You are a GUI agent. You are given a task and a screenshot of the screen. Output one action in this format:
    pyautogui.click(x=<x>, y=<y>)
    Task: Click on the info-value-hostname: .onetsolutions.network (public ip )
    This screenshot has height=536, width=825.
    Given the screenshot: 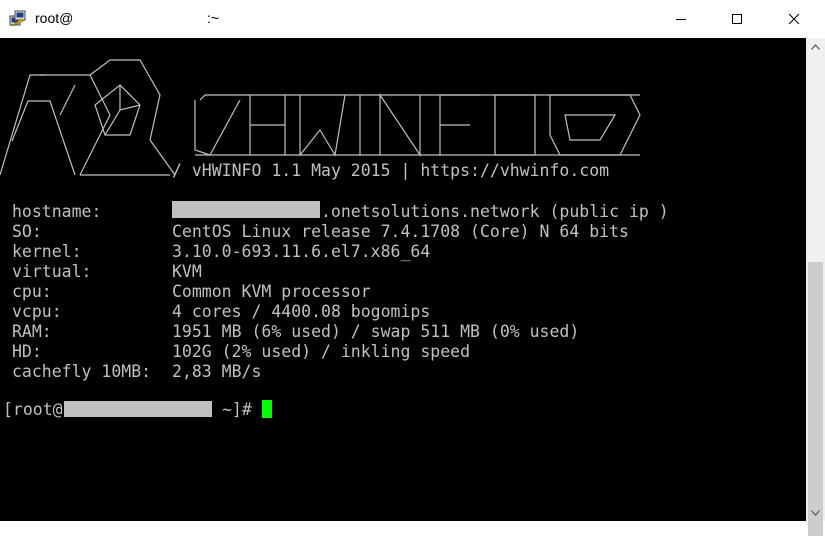 What is the action you would take?
    pyautogui.click(x=495, y=211)
    